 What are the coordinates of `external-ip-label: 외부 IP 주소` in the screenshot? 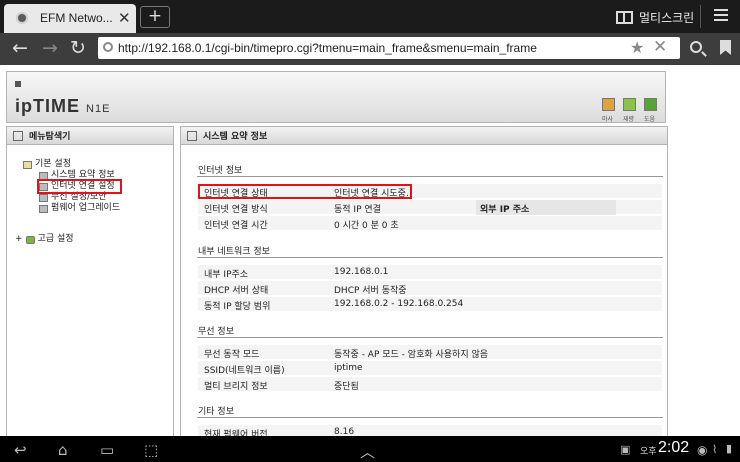 It's located at (546, 207).